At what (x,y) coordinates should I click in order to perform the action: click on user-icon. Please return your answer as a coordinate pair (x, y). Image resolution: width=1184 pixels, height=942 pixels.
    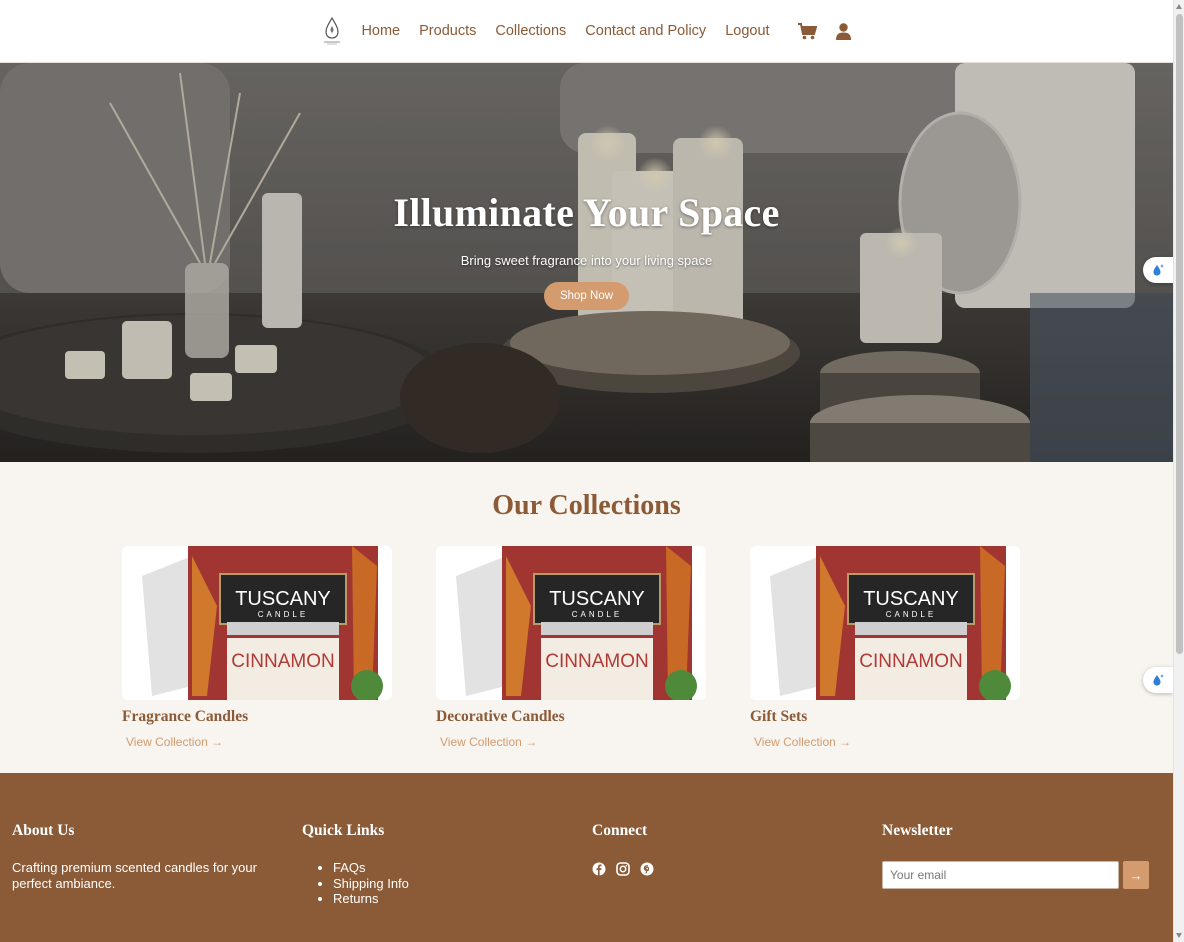
    Looking at the image, I should click on (843, 31).